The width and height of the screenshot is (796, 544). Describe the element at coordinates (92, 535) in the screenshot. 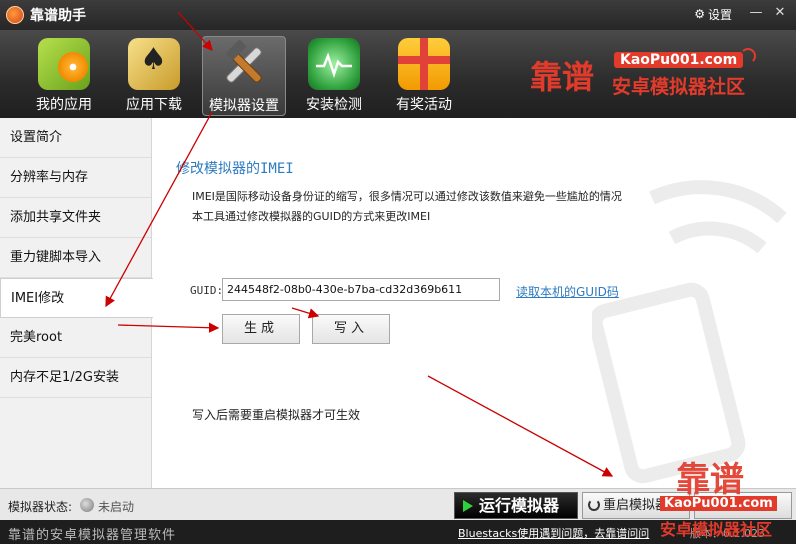

I see `footer-slogan: 靠谱的安卓模拟器管理软件` at that location.